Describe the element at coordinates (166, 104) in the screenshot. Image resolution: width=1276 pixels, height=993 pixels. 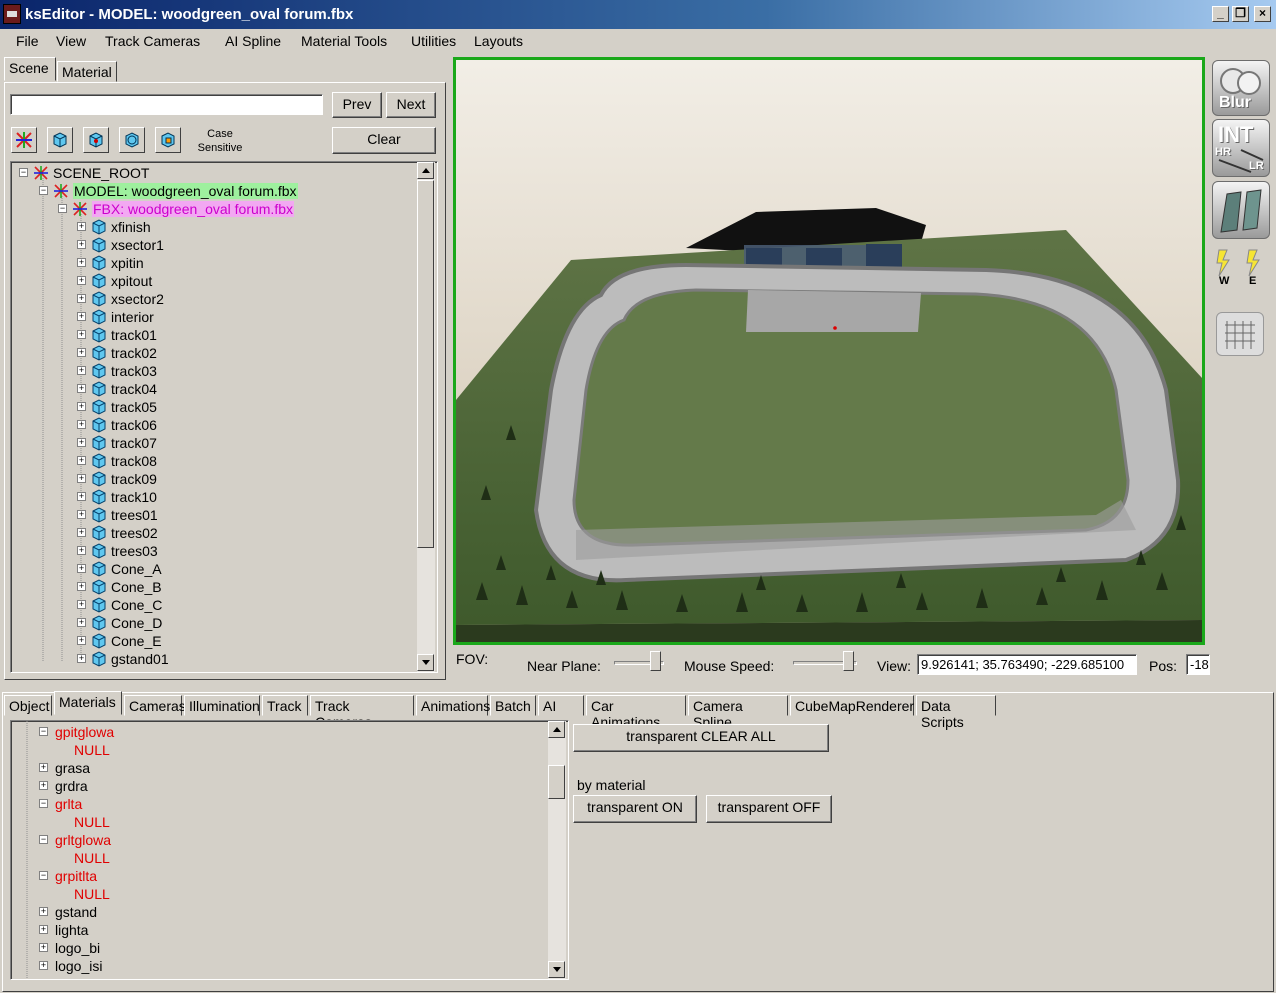
I see `search-input` at that location.